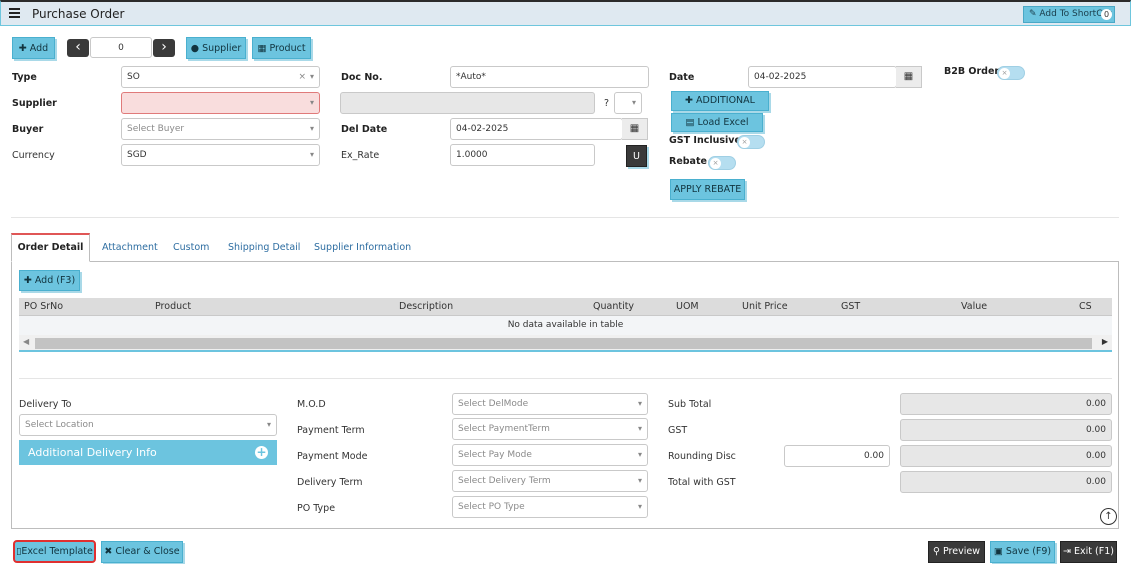 This screenshot has width=1131, height=564. What do you see at coordinates (130, 247) in the screenshot?
I see `tab-attachment: Attachment` at bounding box center [130, 247].